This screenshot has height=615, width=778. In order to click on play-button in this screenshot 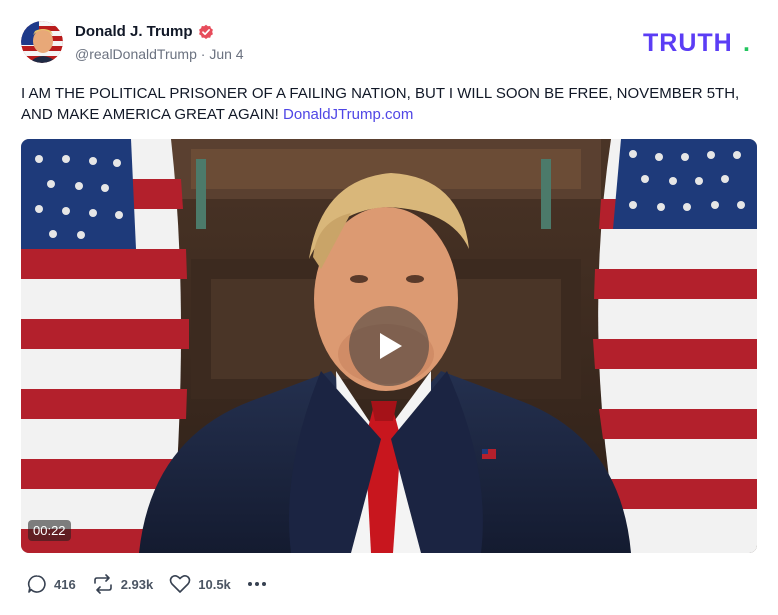, I will do `click(389, 346)`.